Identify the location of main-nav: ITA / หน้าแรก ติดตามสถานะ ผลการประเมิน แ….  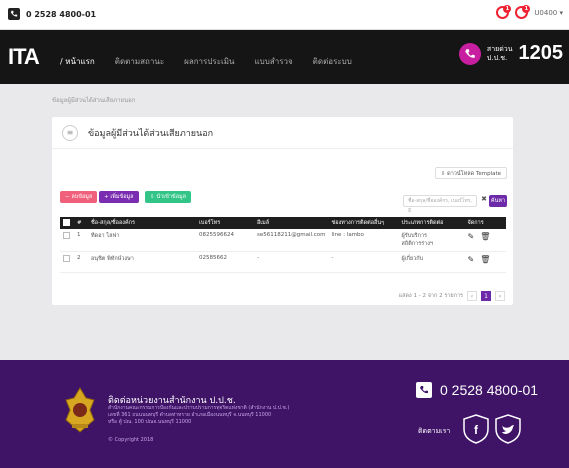
(284, 57).